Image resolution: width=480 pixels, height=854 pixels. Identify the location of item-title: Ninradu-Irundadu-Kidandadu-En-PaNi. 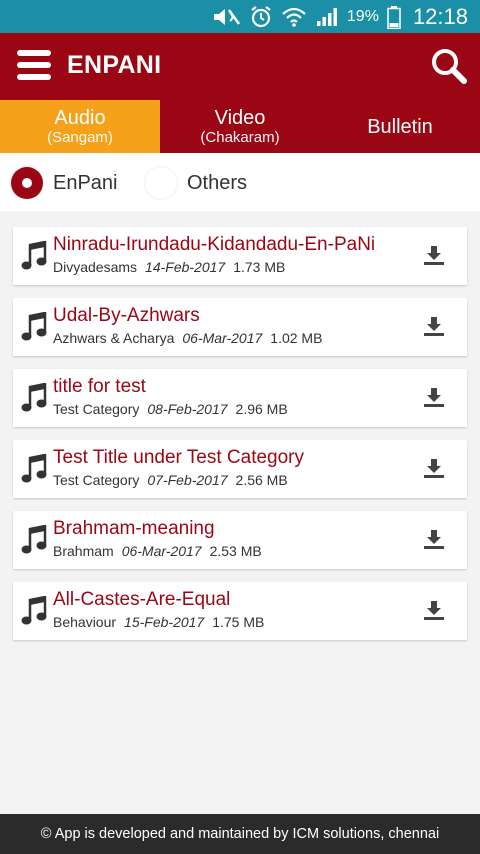
(214, 244).